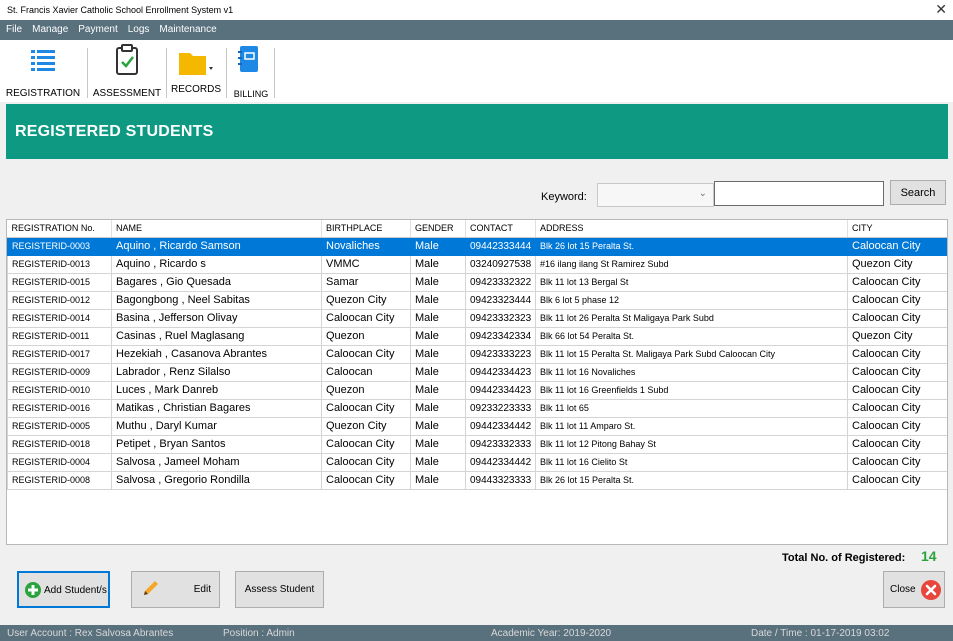 The height and width of the screenshot is (641, 953). Describe the element at coordinates (187, 27) in the screenshot. I see `menu-maintenance: Maintenance` at that location.